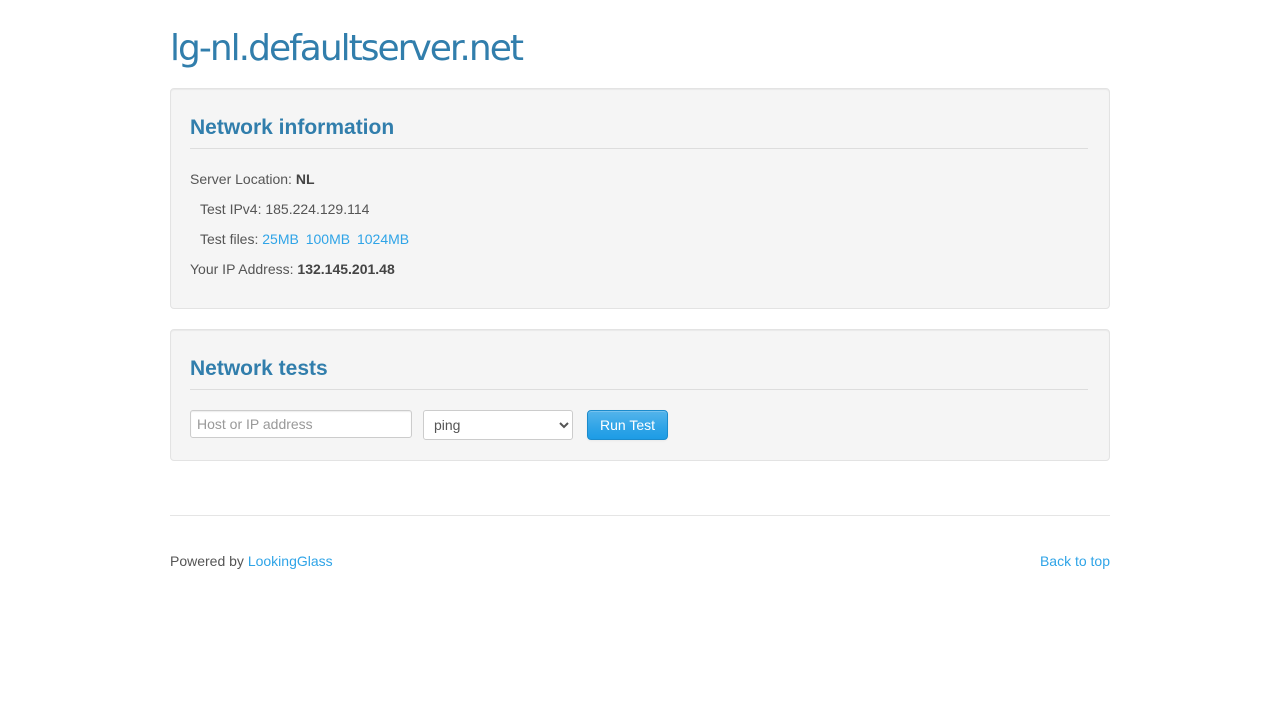 This screenshot has width=1280, height=720. What do you see at coordinates (328, 239) in the screenshot?
I see `test-file-100mb-link: 100MB` at bounding box center [328, 239].